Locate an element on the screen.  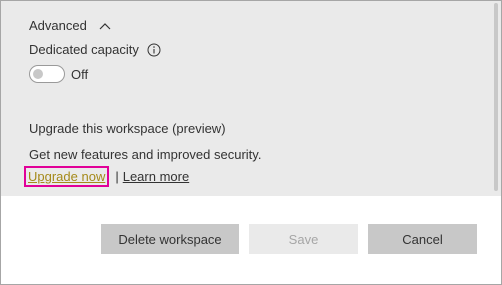
toggle-state-label: Off is located at coordinates (80, 74).